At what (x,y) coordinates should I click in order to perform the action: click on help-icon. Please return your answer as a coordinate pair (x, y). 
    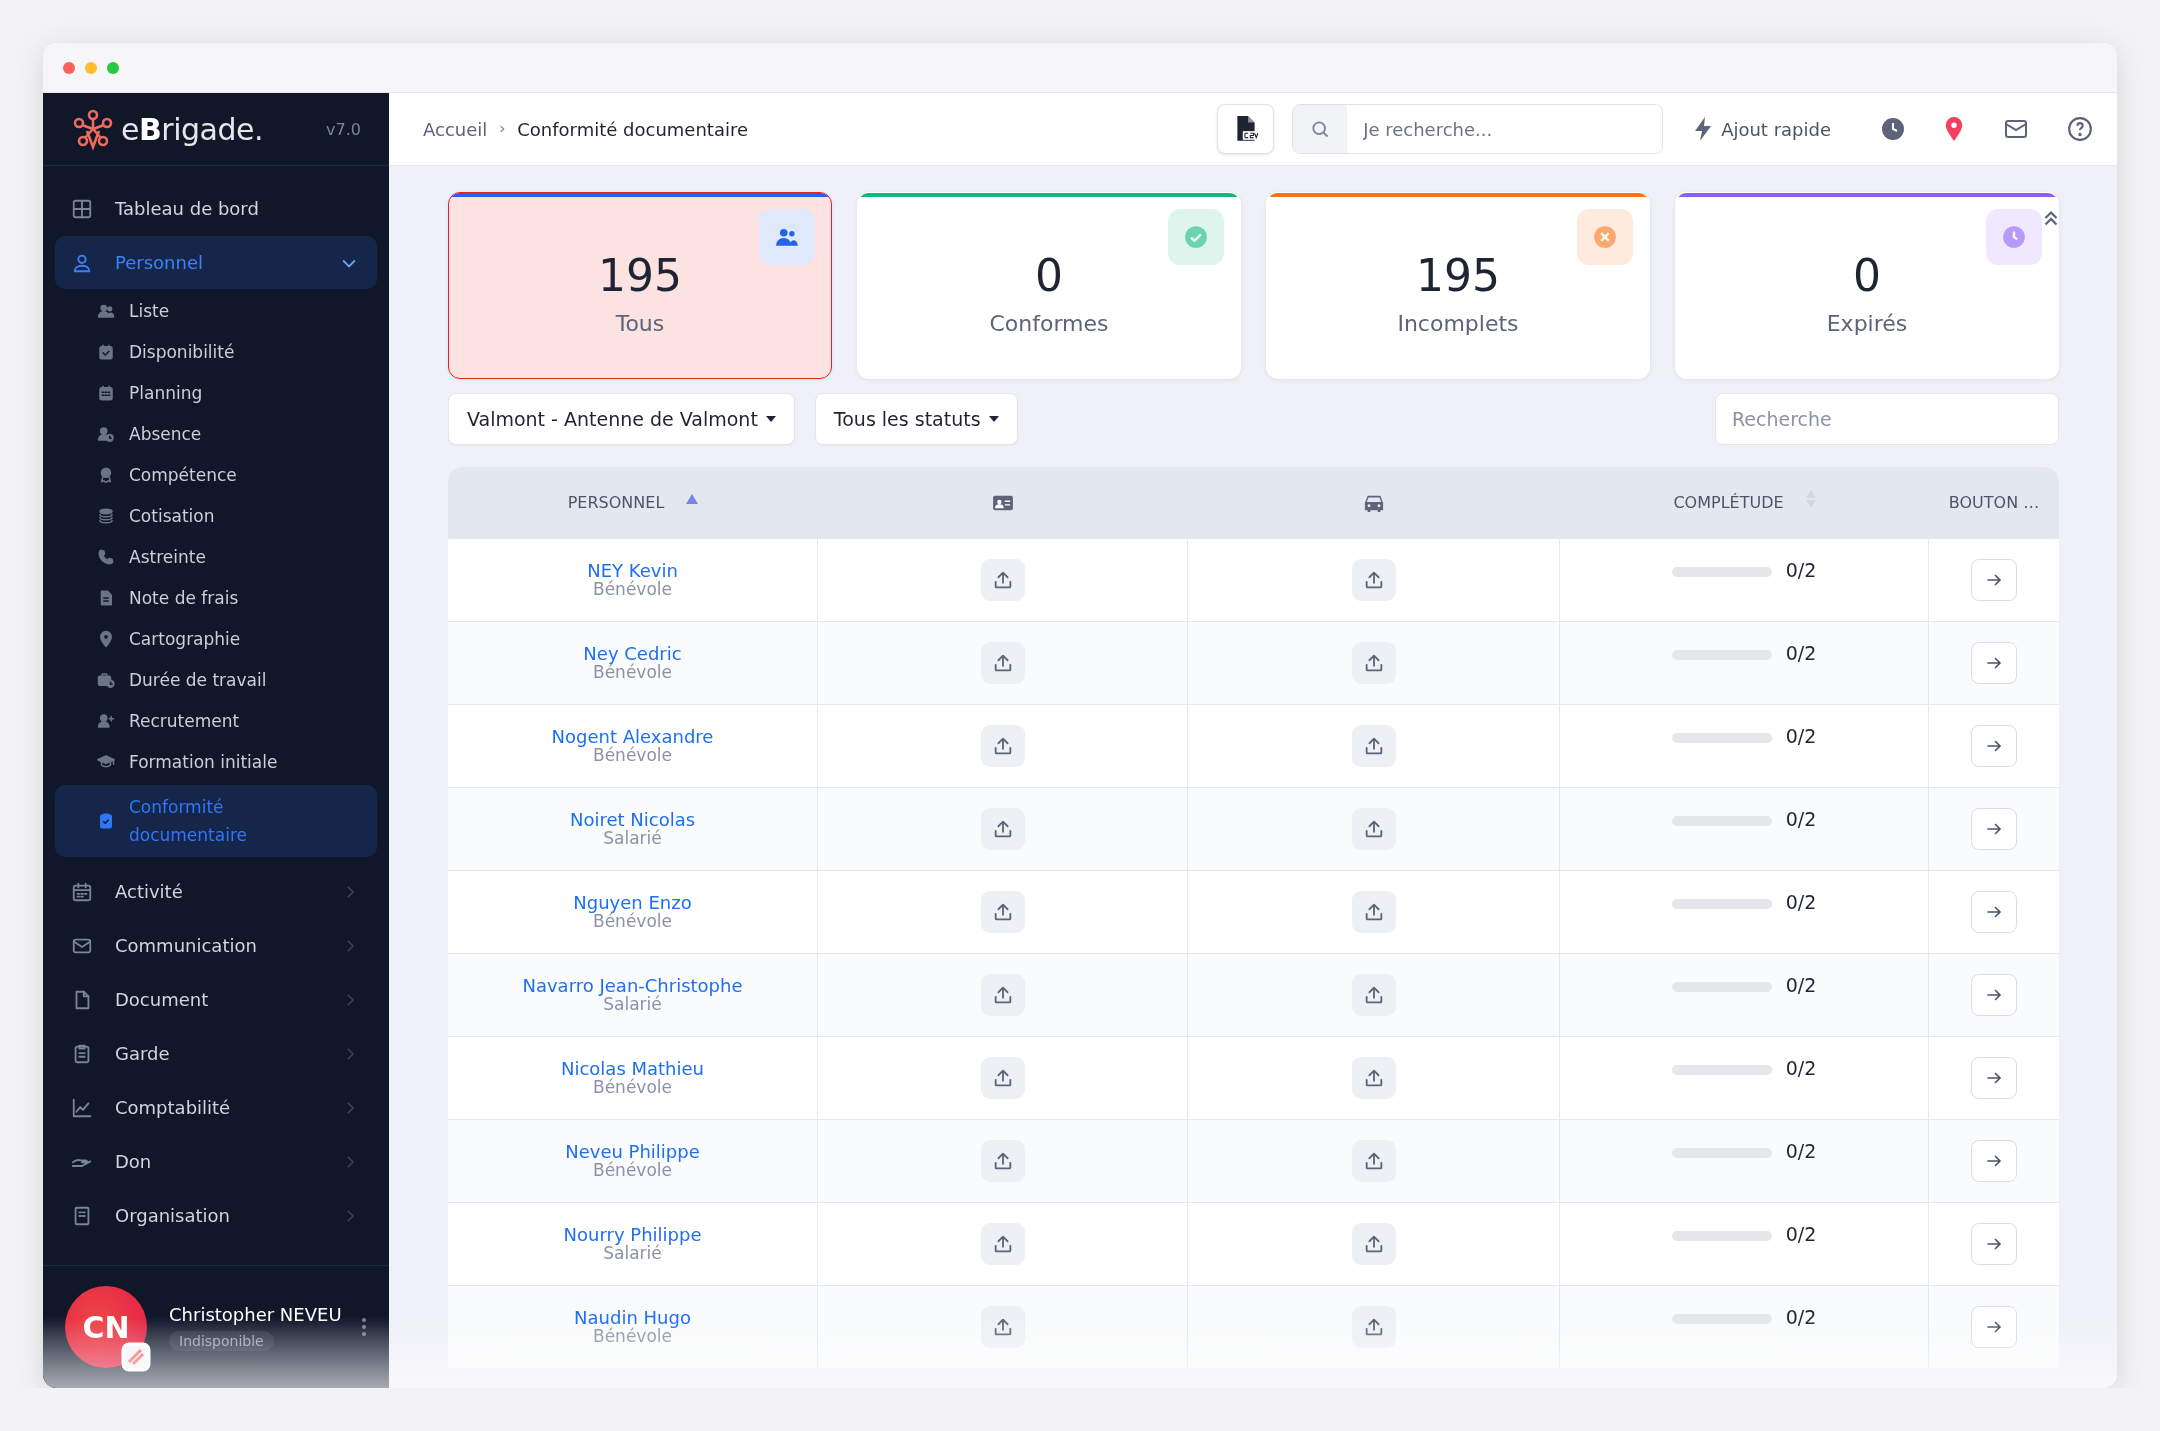
    Looking at the image, I should click on (2080, 129).